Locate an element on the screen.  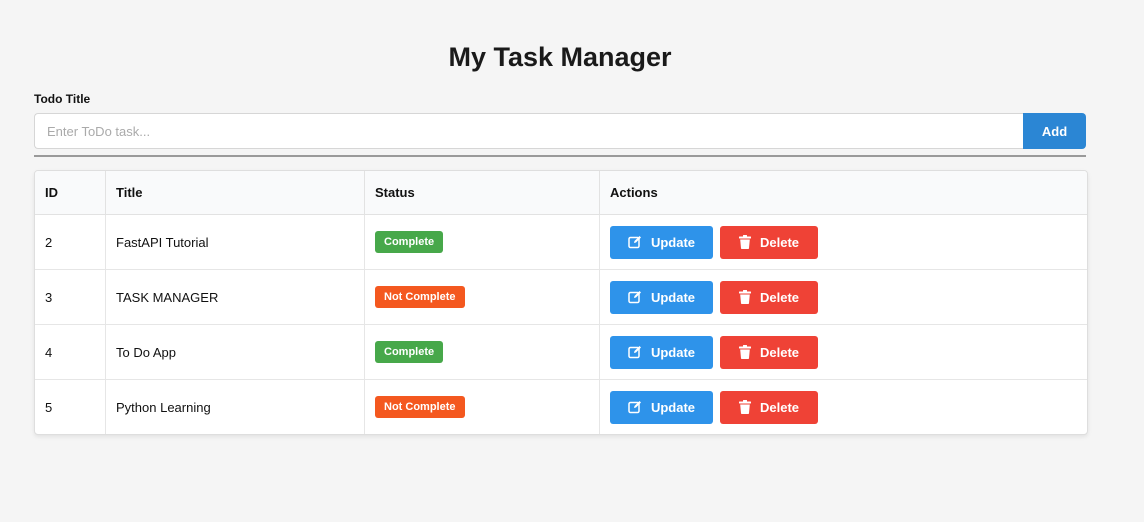
header-id: ID is located at coordinates (70, 193).